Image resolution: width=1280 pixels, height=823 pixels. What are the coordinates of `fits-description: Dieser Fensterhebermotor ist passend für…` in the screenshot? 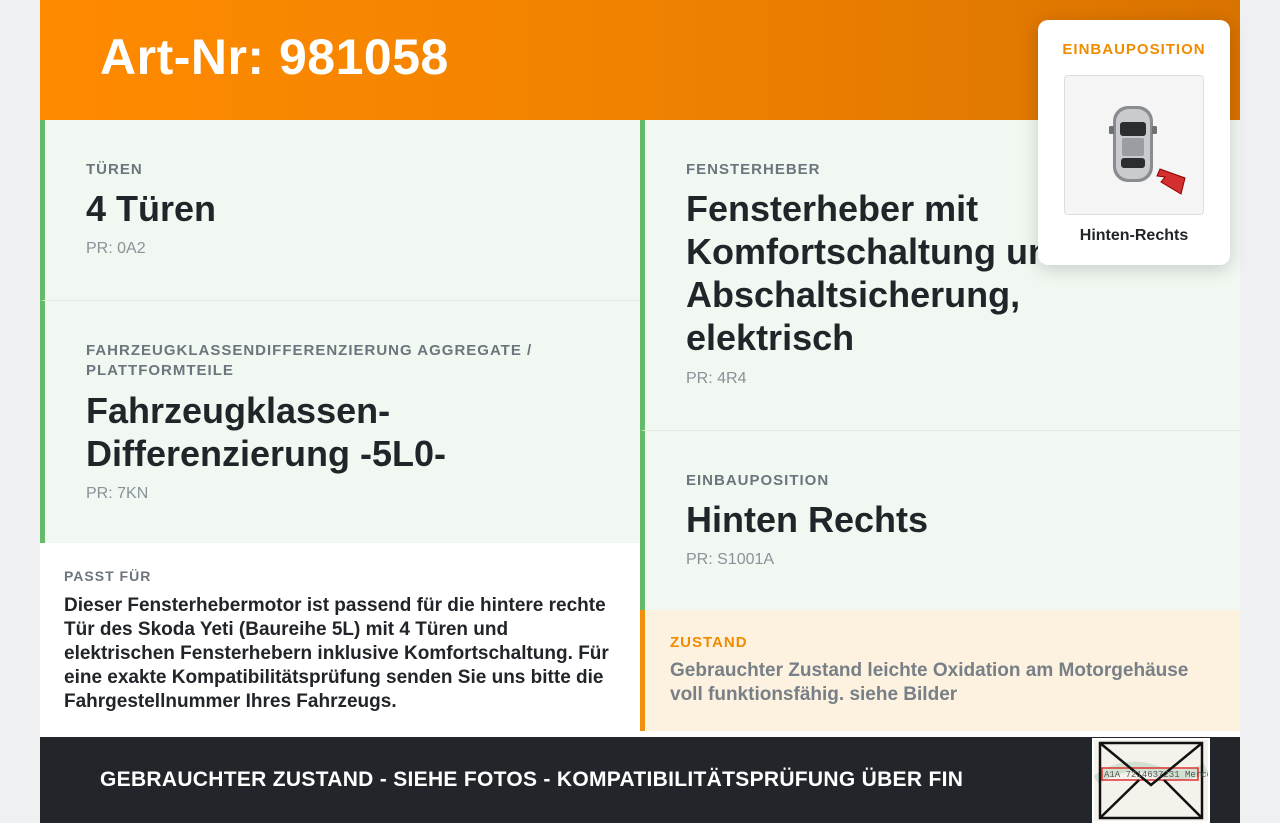 It's located at (336, 653).